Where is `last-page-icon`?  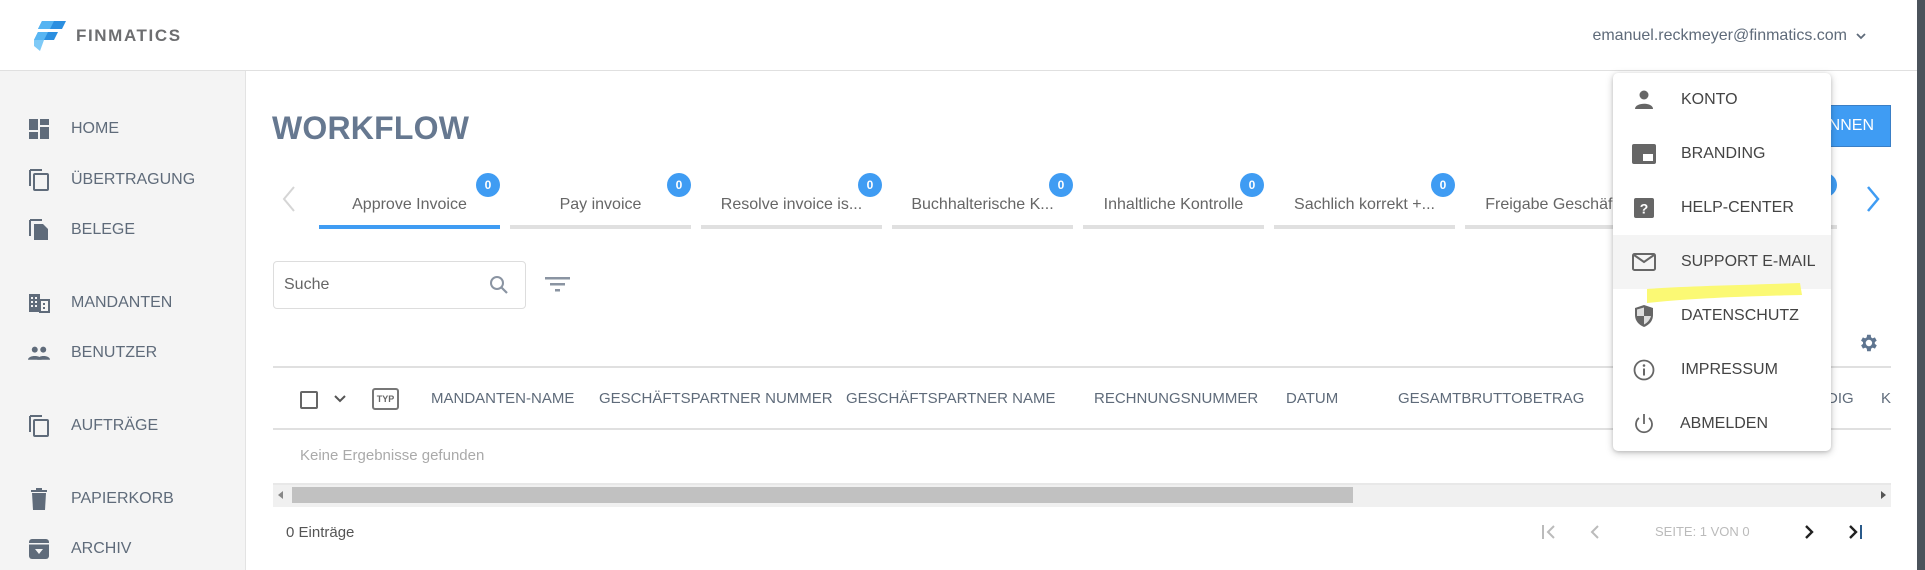 last-page-icon is located at coordinates (1855, 532).